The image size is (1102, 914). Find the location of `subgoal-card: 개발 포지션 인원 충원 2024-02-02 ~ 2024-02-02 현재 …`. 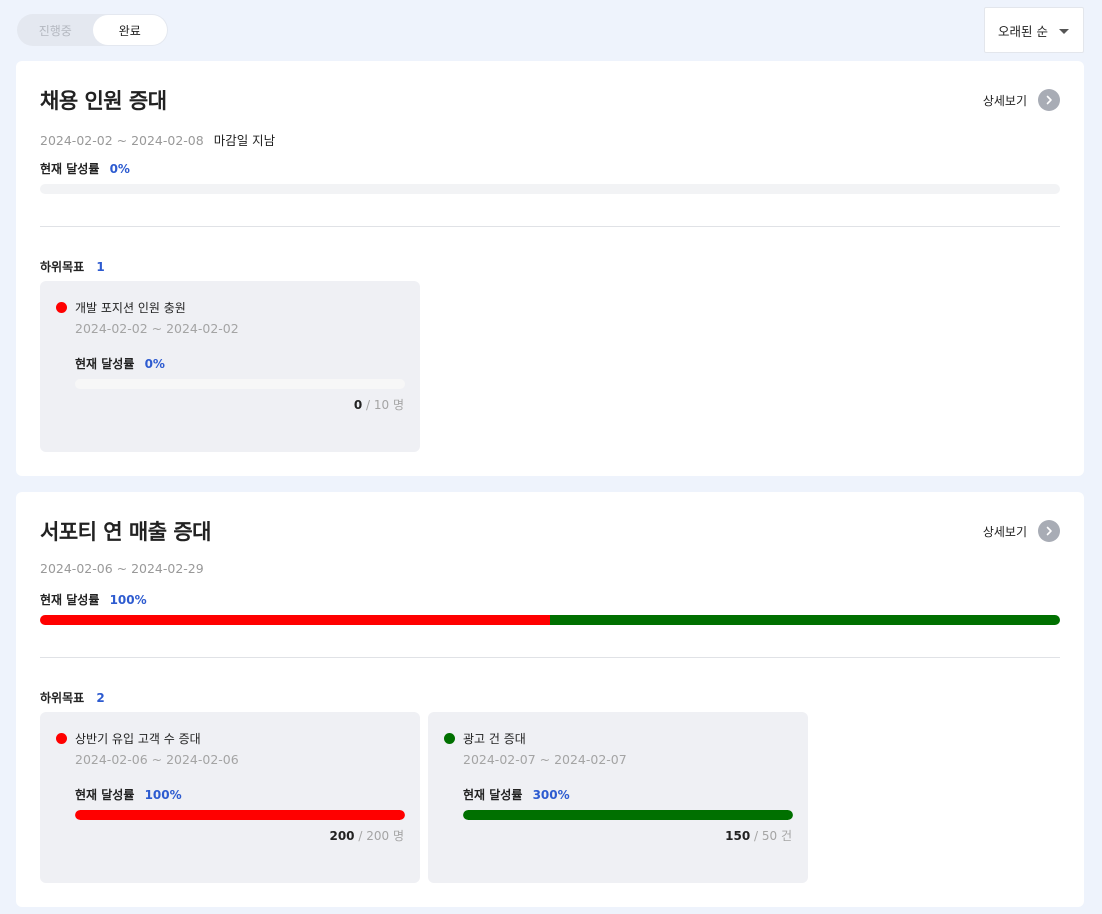

subgoal-card: 개발 포지션 인원 충원 2024-02-02 ~ 2024-02-02 현재 … is located at coordinates (230, 366).